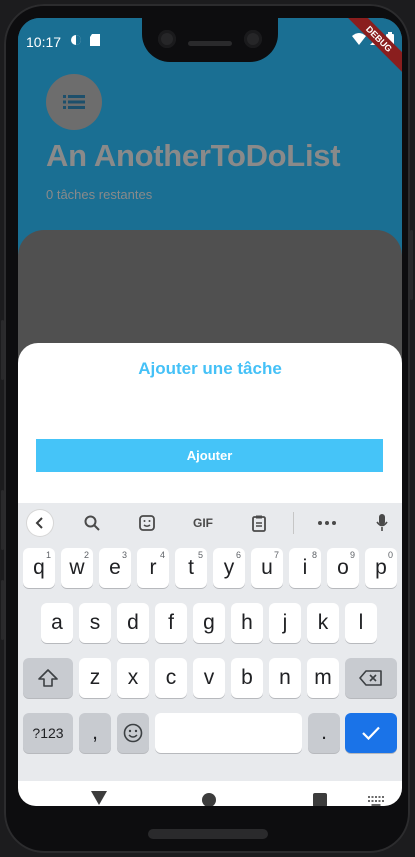  What do you see at coordinates (209, 455) in the screenshot?
I see `add-button: Ajouter` at bounding box center [209, 455].